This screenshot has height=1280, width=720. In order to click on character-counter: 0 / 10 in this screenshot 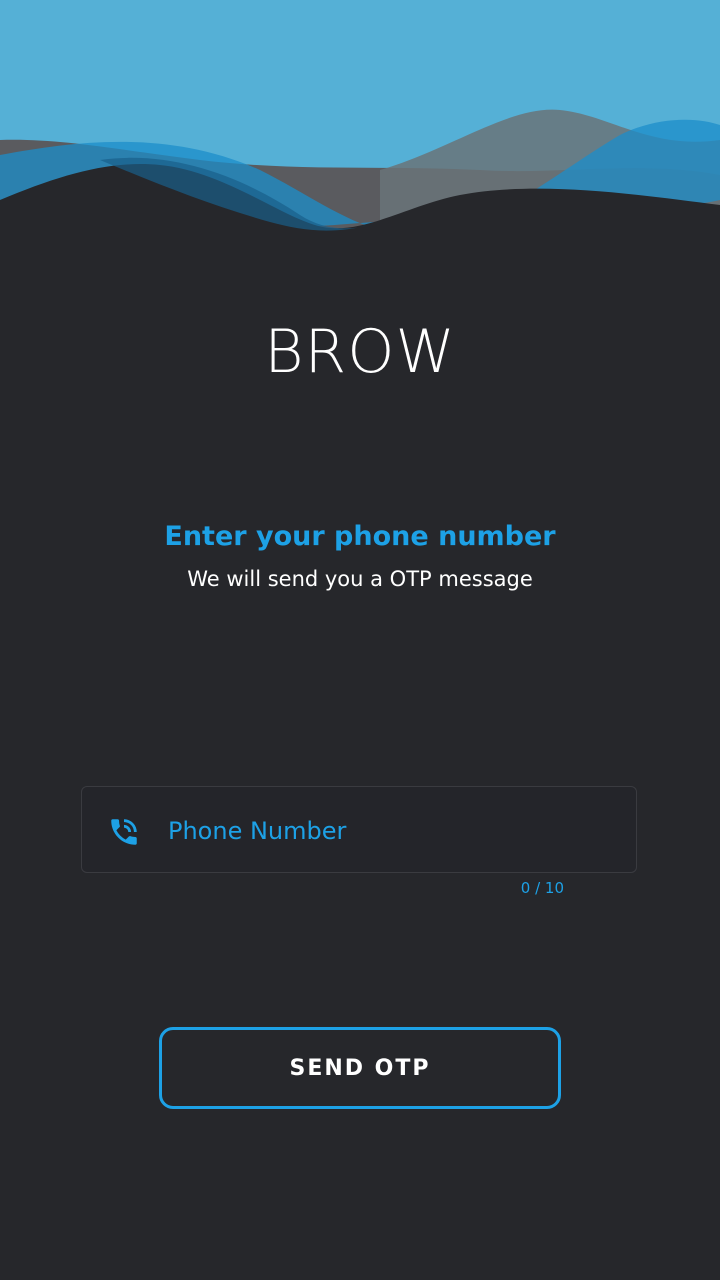, I will do `click(542, 888)`.